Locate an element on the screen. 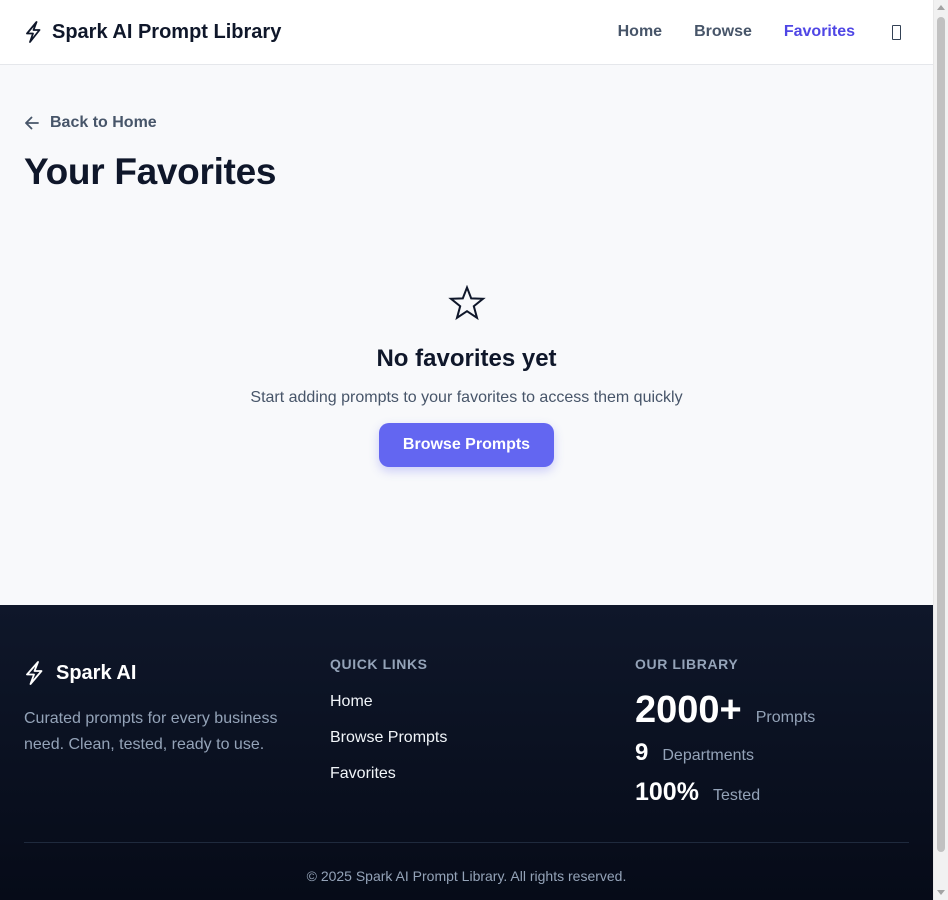 Image resolution: width=948 pixels, height=900 pixels. star-outline-icon is located at coordinates (466, 303).